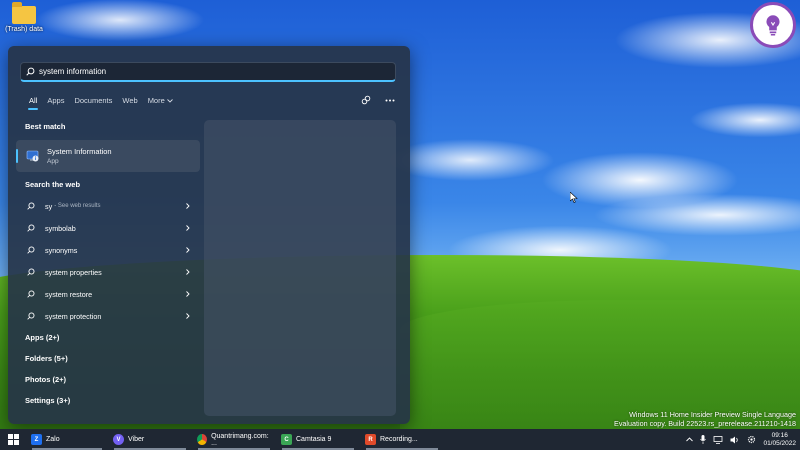 The height and width of the screenshot is (450, 800). I want to click on search-input, so click(217, 71).